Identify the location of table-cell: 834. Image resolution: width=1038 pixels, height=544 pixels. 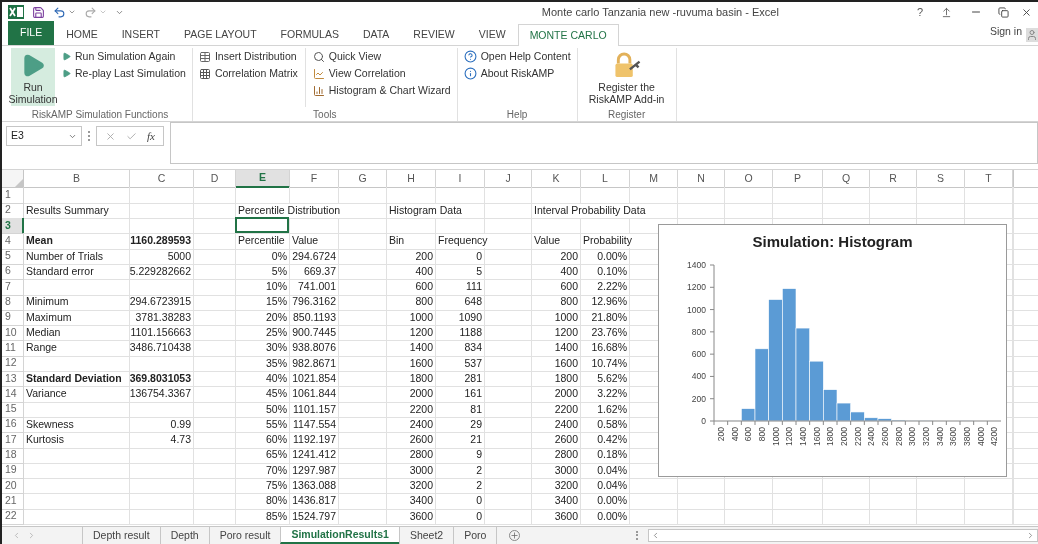
(460, 348).